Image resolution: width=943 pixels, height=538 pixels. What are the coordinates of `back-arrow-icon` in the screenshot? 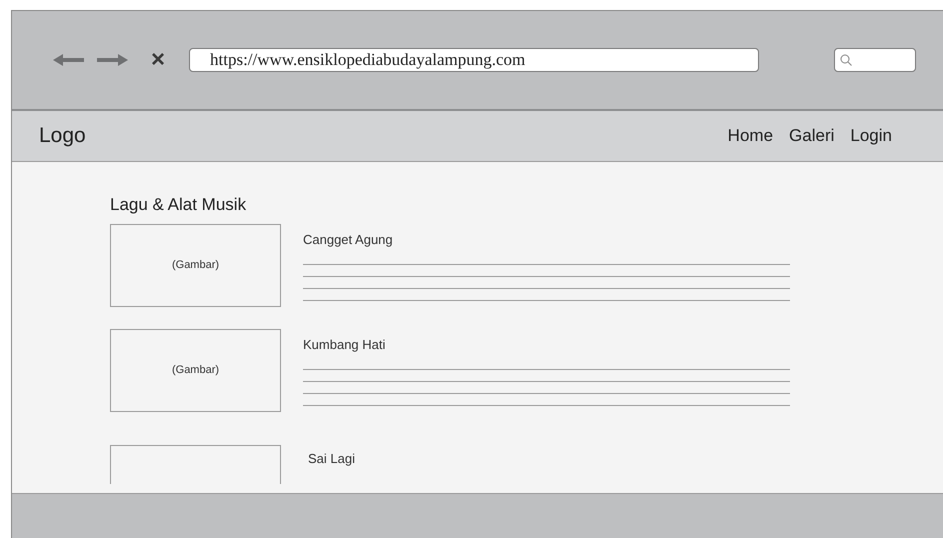 It's located at (68, 60).